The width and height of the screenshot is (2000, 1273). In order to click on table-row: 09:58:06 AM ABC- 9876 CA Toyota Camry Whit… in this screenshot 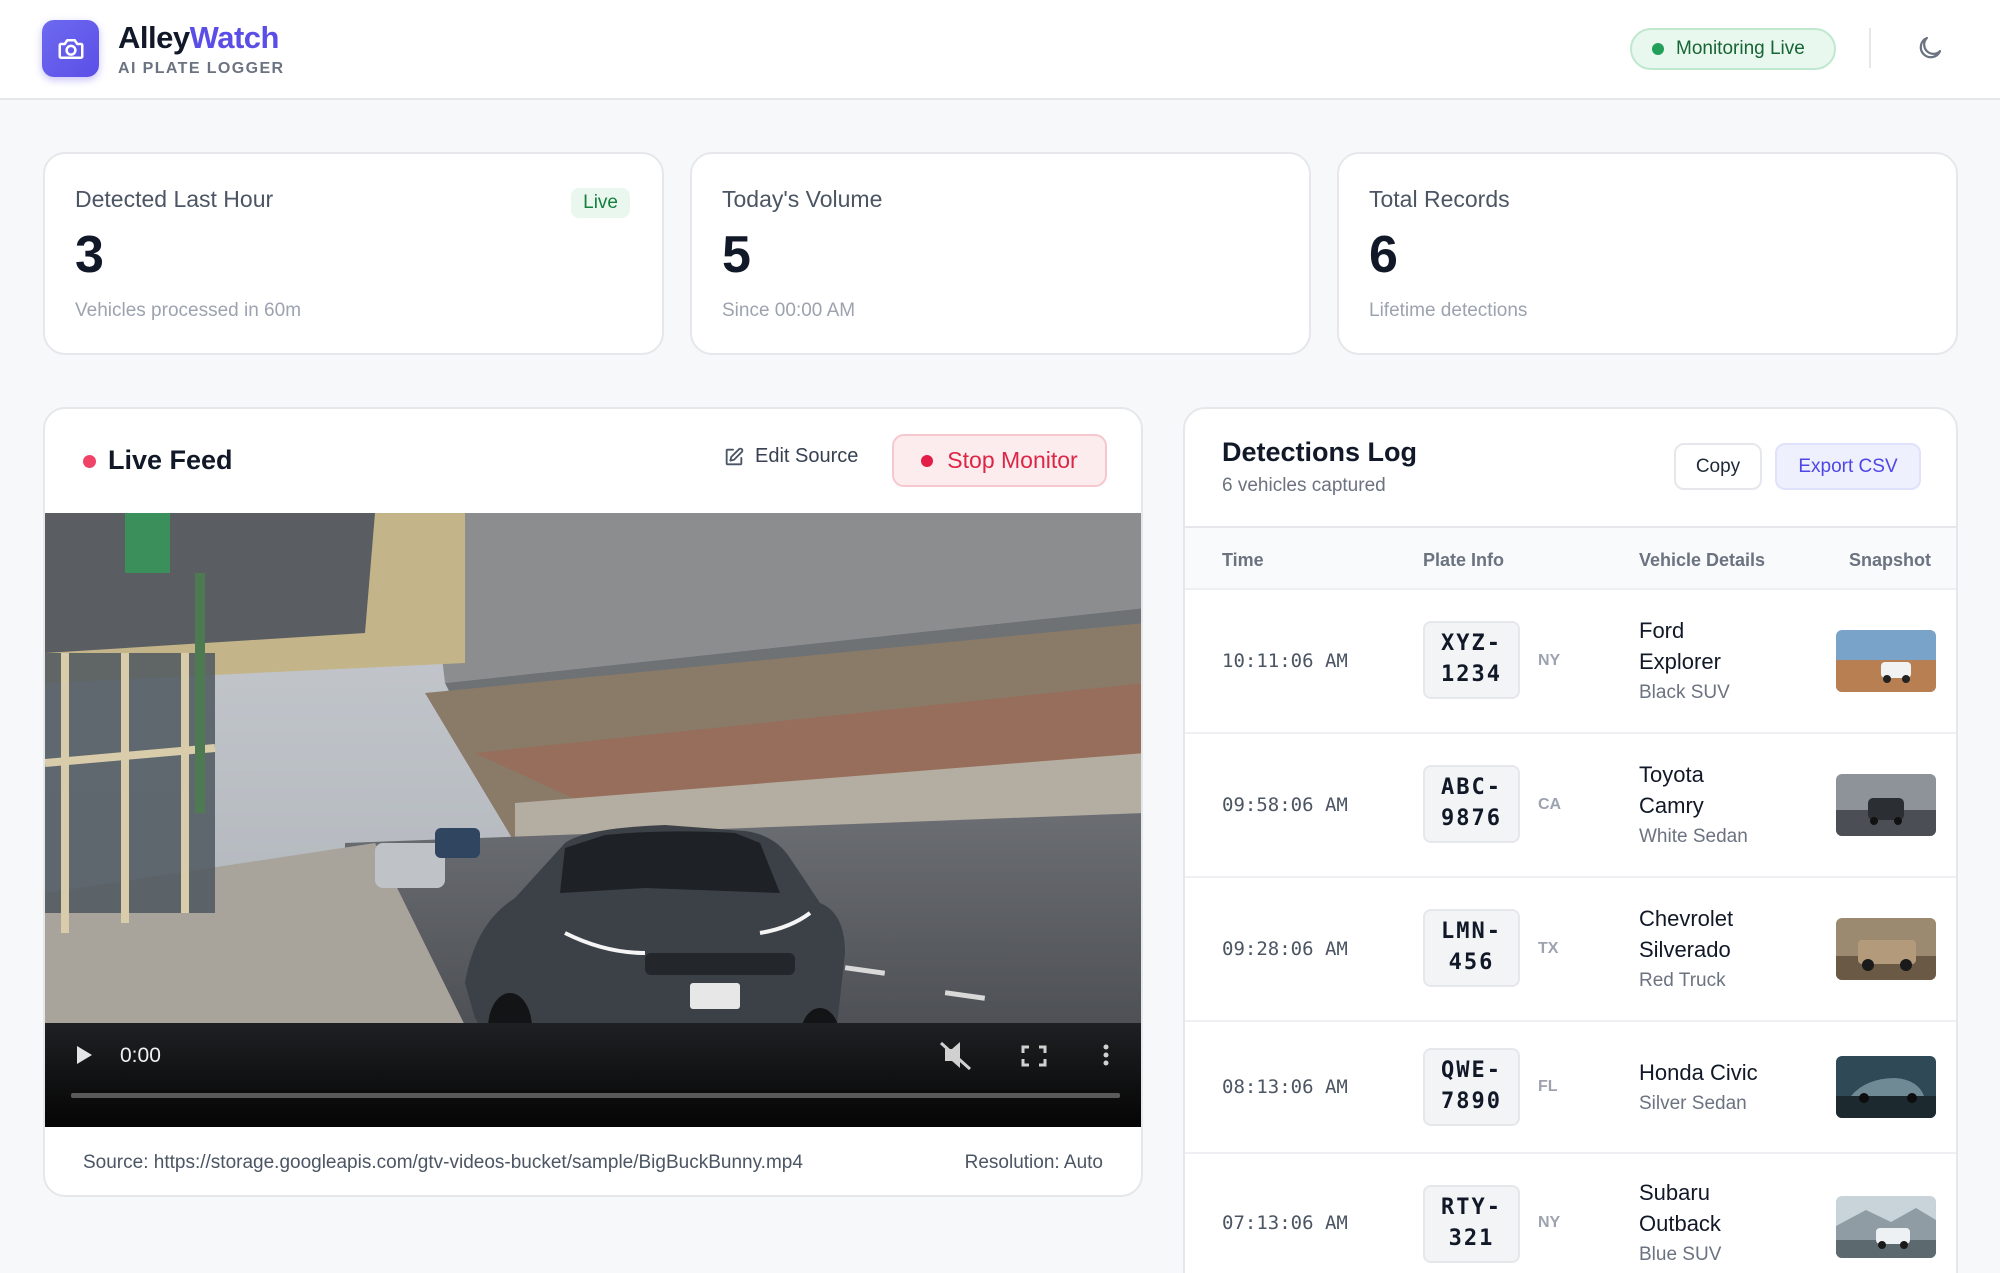, I will do `click(1570, 806)`.